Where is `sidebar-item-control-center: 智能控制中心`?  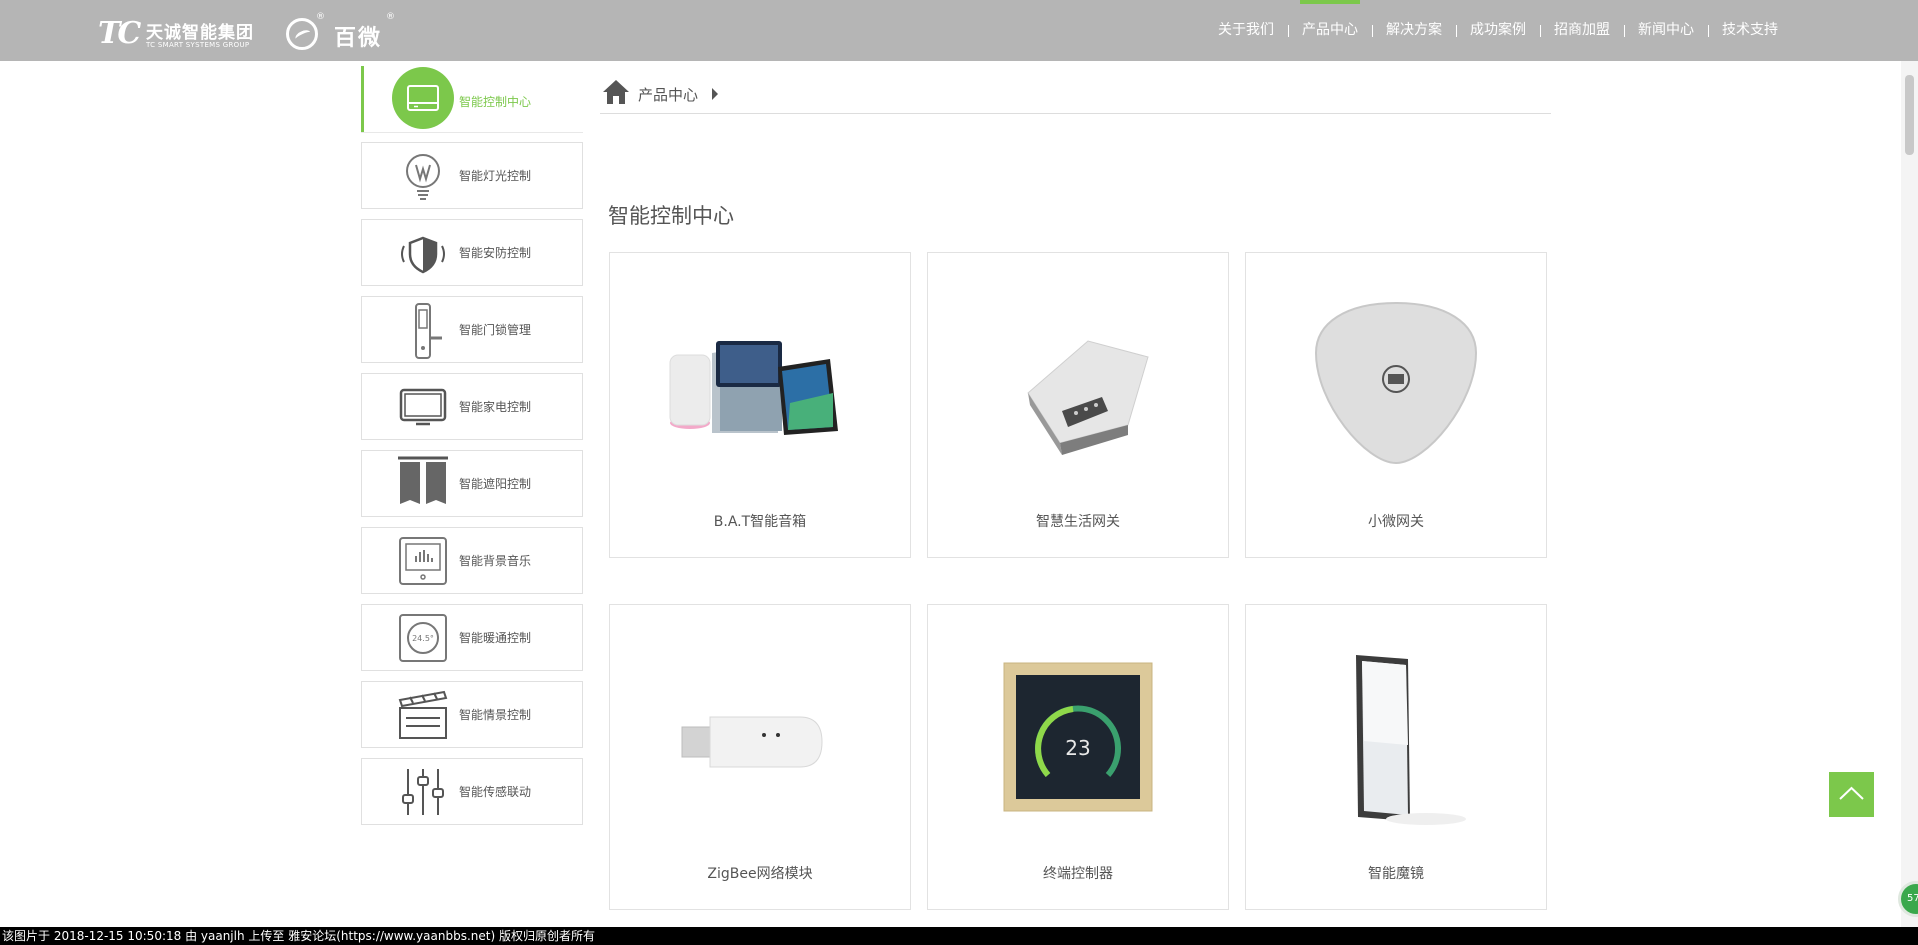
sidebar-item-control-center: 智能控制中心 is located at coordinates (472, 99).